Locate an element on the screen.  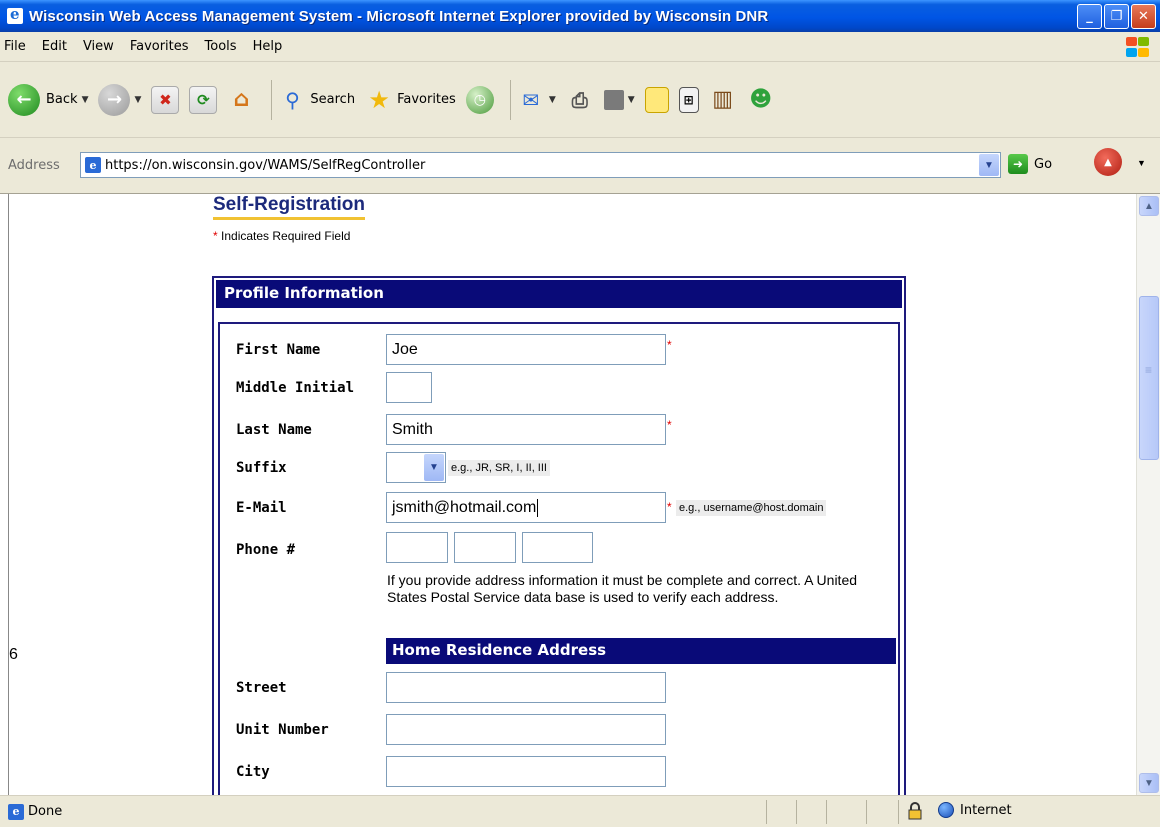
middle-initial-label: Middle Initial is located at coordinates (295, 388).